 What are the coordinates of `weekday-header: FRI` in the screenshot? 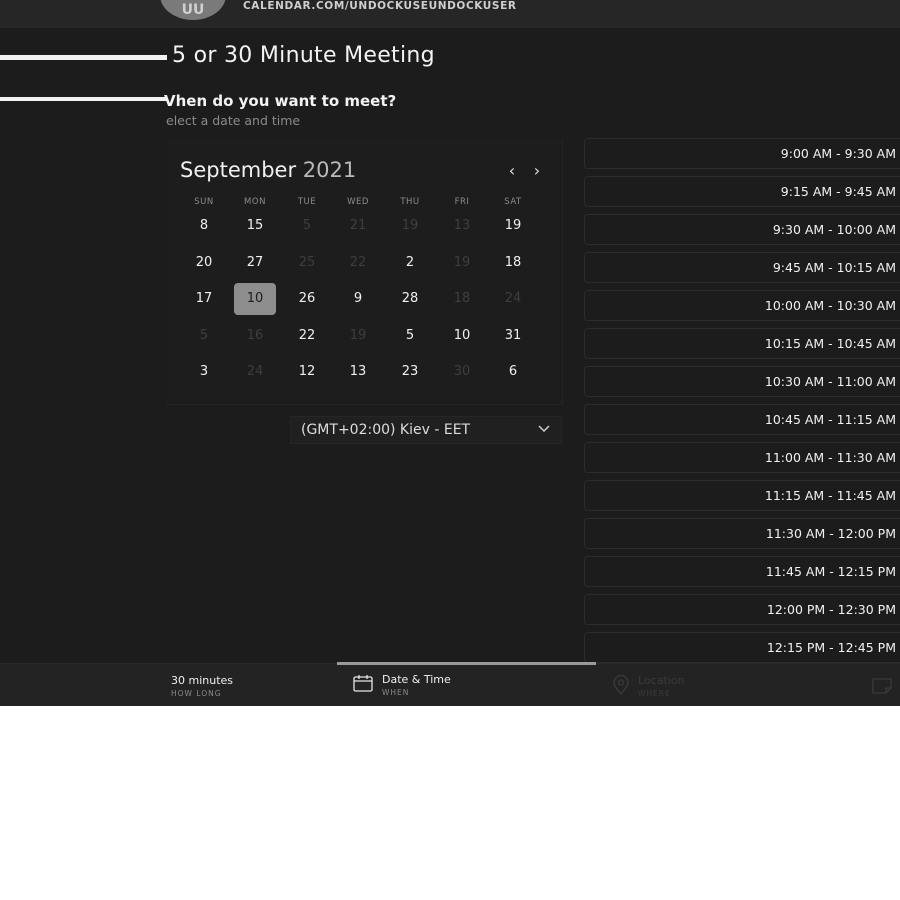 It's located at (462, 202).